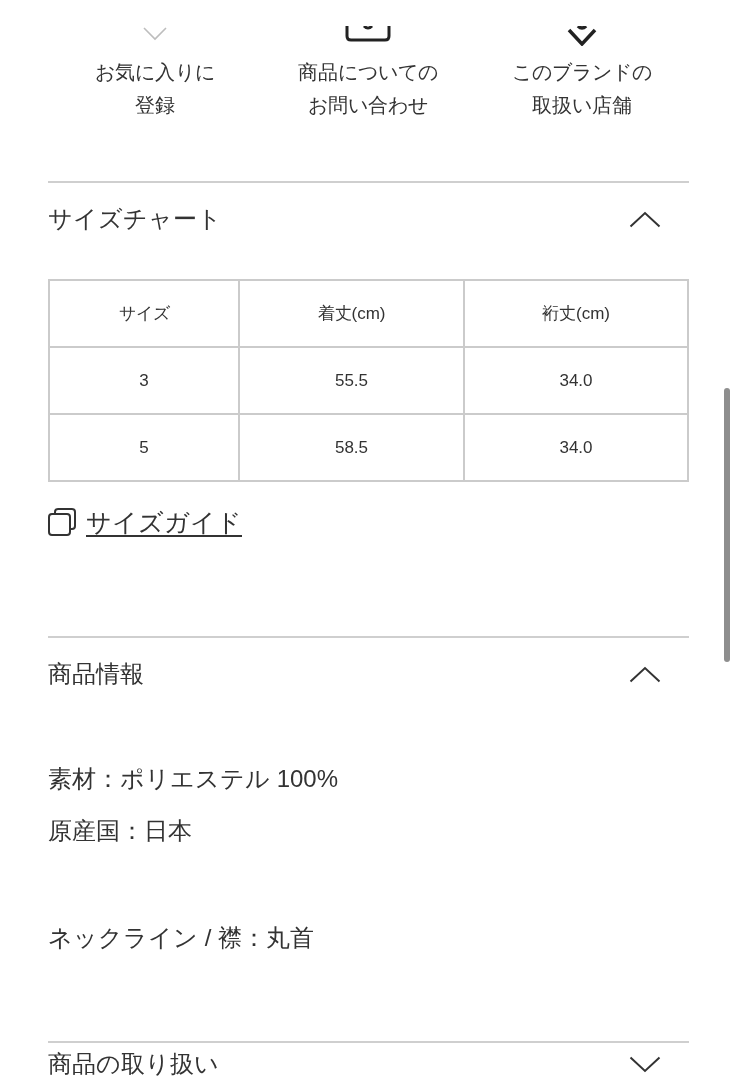 This screenshot has width=737, height=1080. I want to click on accordion-header: 商品の取り扱い, so click(368, 1061).